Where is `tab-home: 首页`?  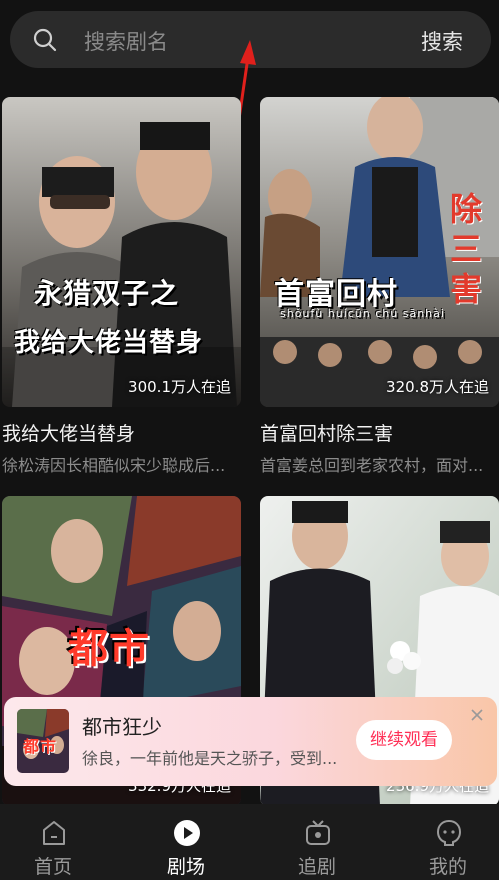
tab-home: 首页 is located at coordinates (53, 842).